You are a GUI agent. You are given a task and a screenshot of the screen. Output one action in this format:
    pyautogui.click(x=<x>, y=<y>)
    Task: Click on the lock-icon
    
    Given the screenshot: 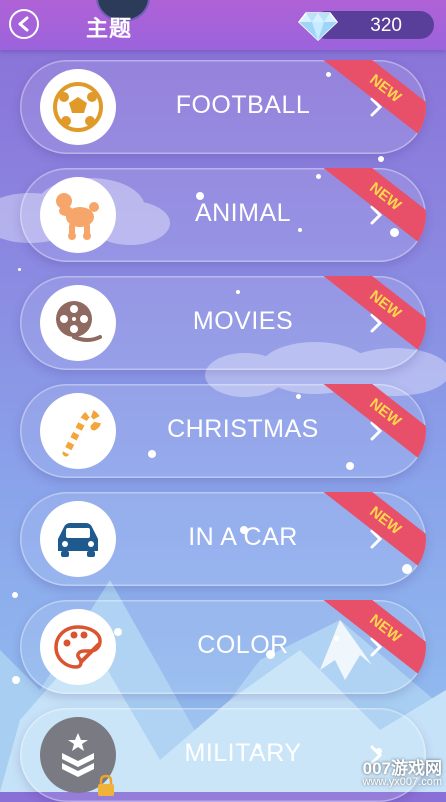 What is the action you would take?
    pyautogui.click(x=106, y=785)
    